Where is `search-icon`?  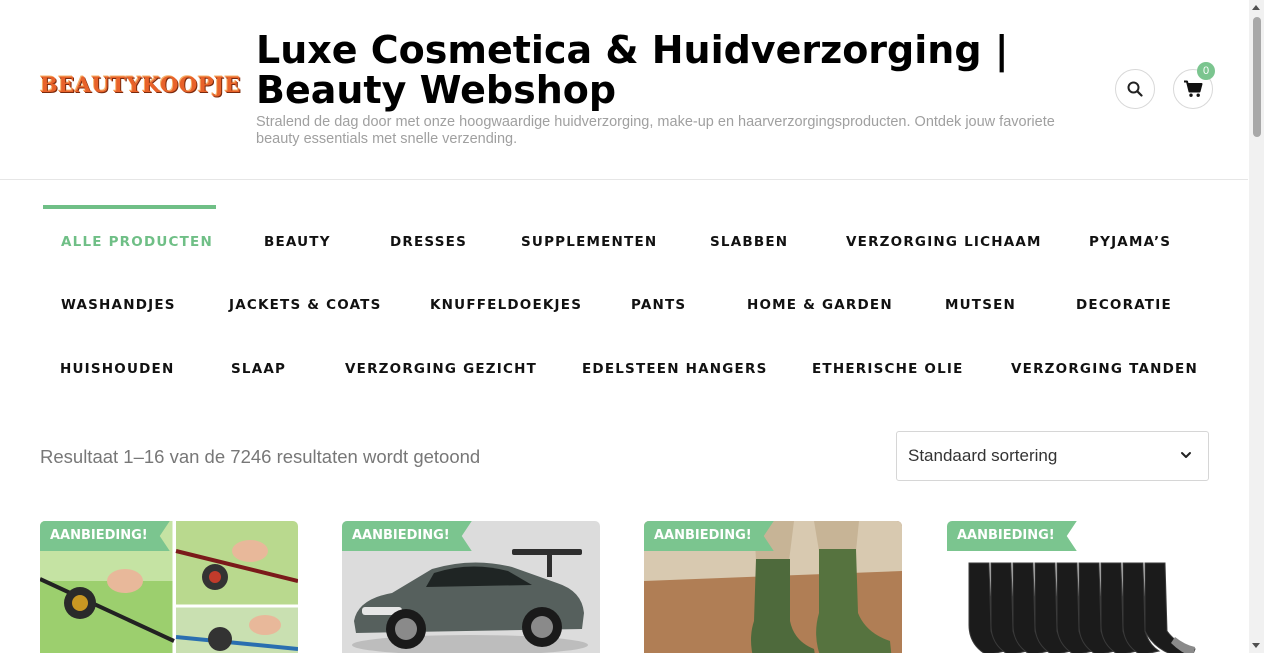 search-icon is located at coordinates (1135, 89).